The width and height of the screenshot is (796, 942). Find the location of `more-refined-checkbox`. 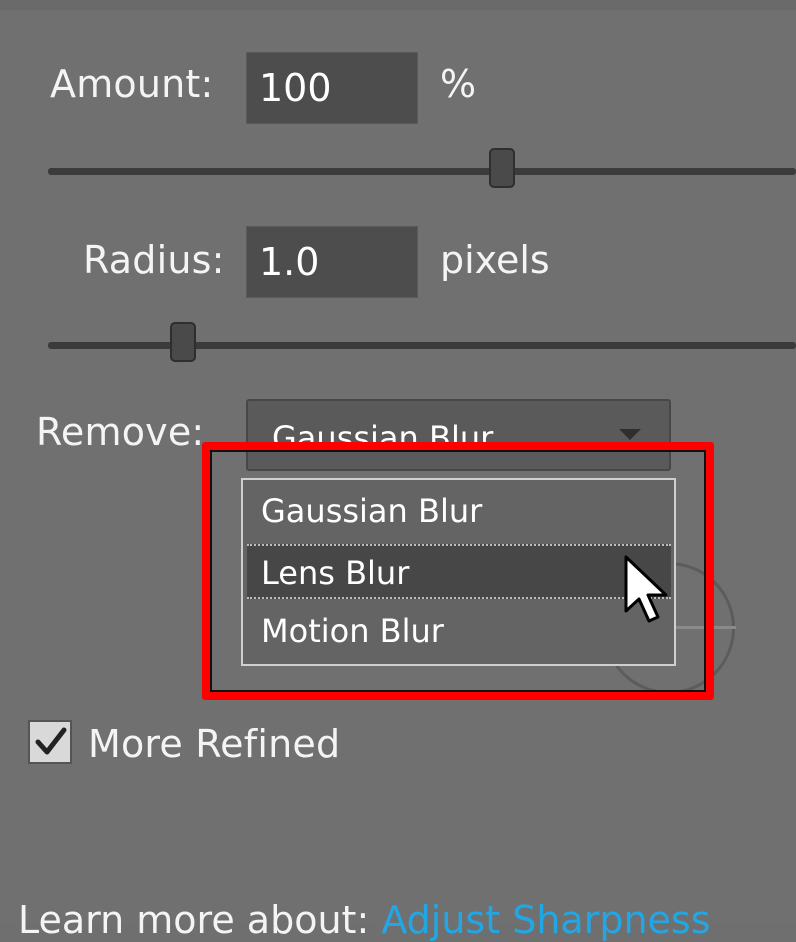

more-refined-checkbox is located at coordinates (50, 742).